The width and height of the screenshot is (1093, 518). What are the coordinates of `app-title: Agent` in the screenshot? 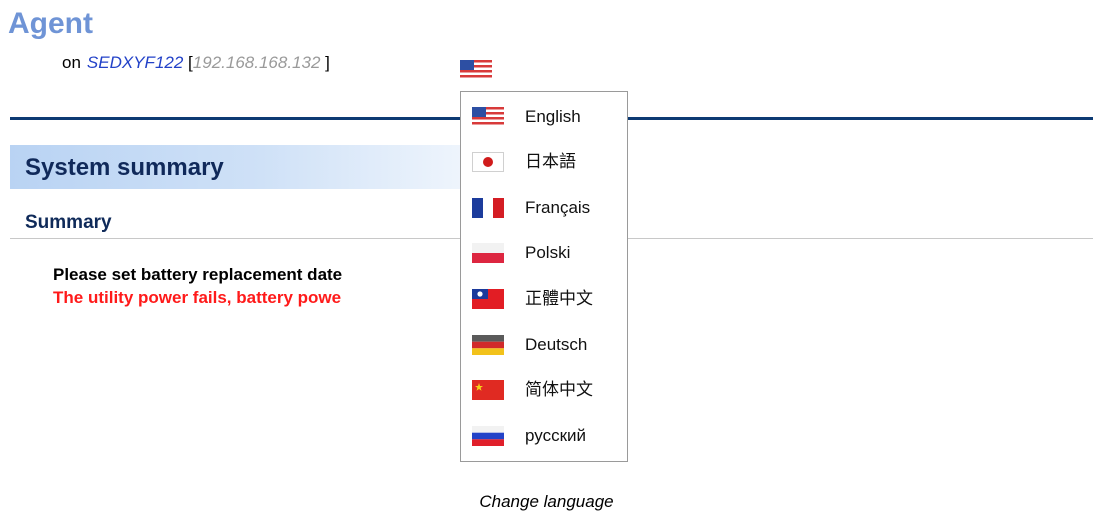 It's located at (50, 23).